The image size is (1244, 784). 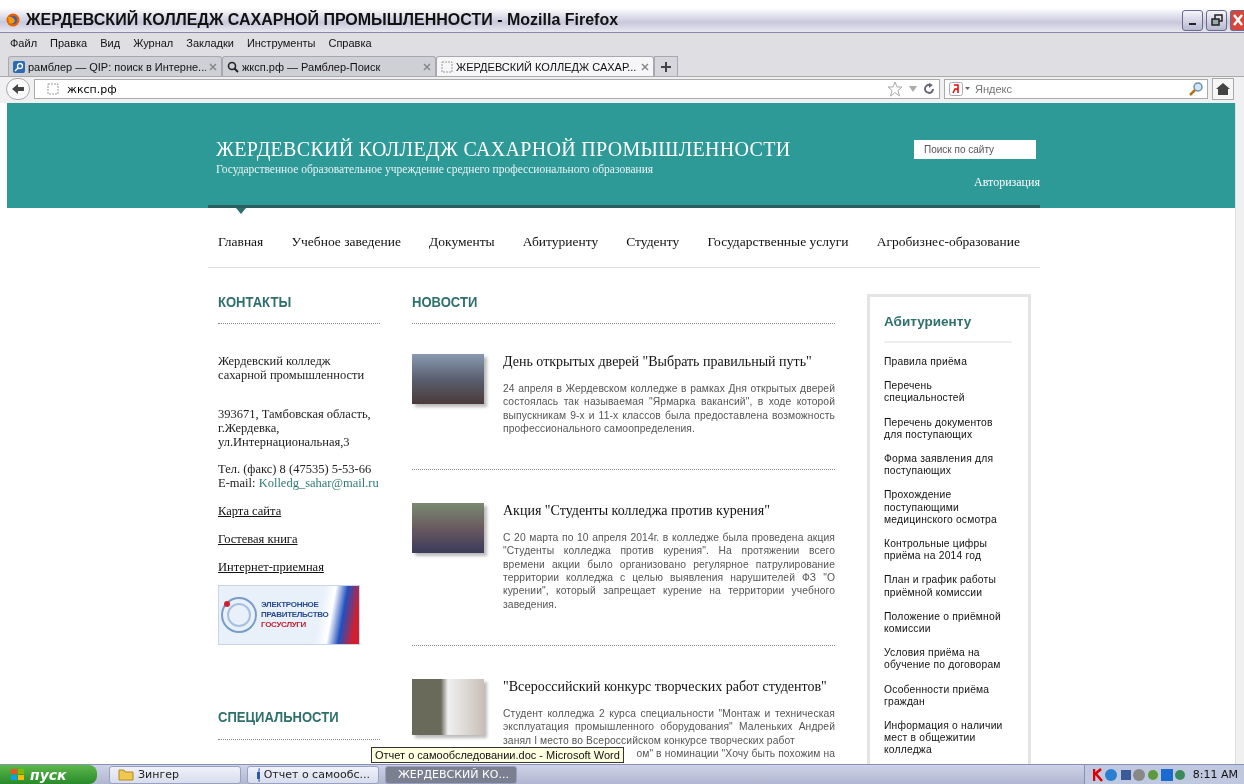 I want to click on menu-item: Файл, so click(x=24, y=43).